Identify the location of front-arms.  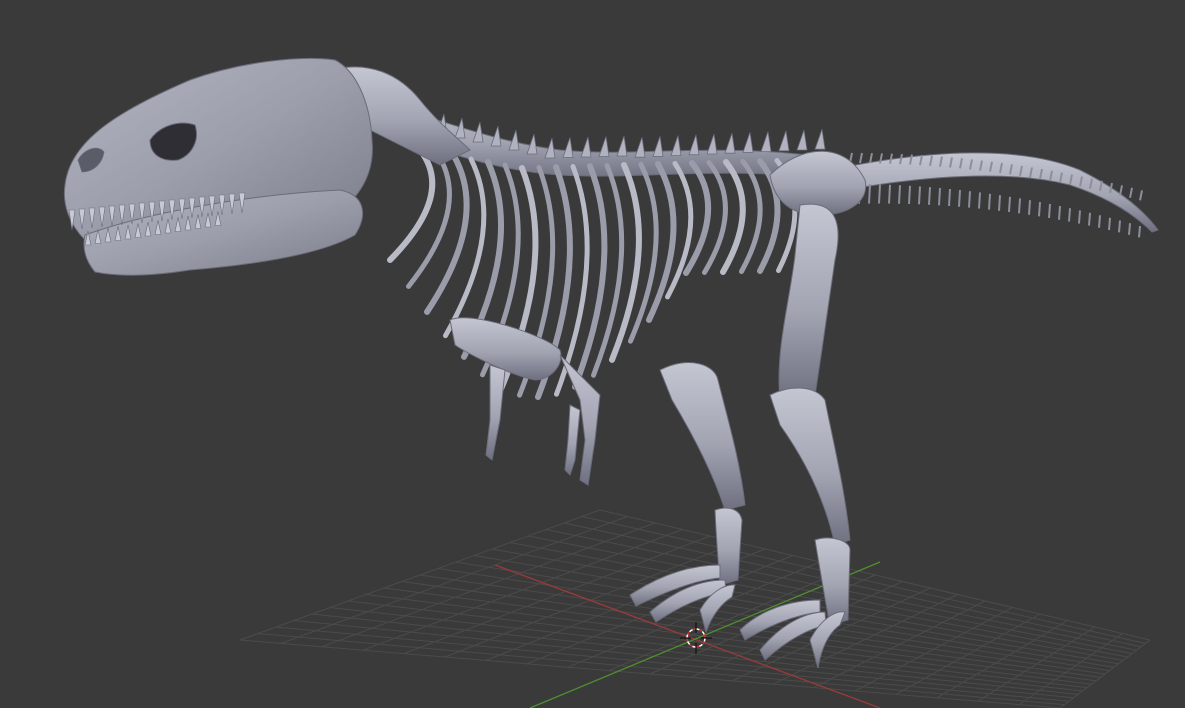
(525, 401).